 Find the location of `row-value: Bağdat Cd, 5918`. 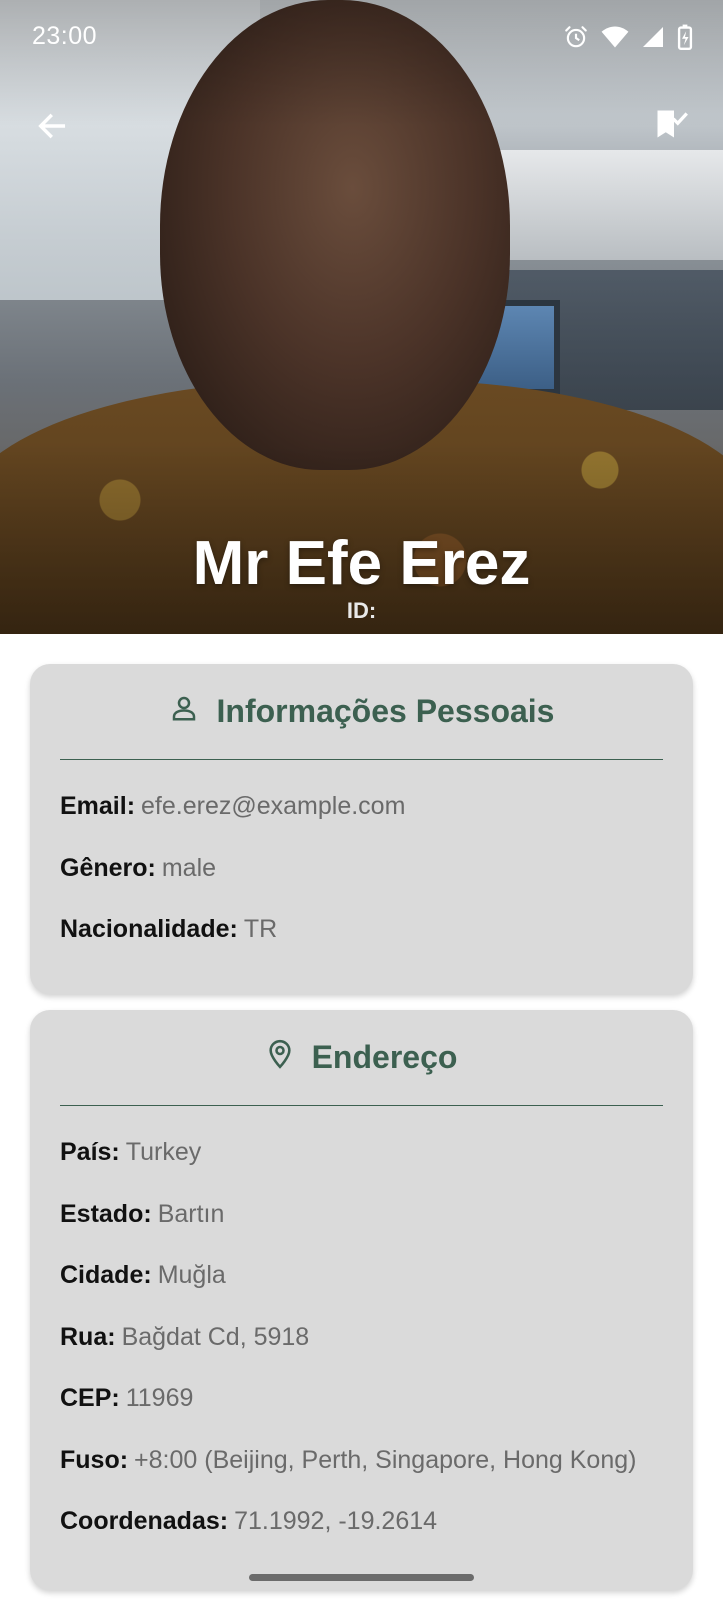

row-value: Bağdat Cd, 5918 is located at coordinates (215, 1336).